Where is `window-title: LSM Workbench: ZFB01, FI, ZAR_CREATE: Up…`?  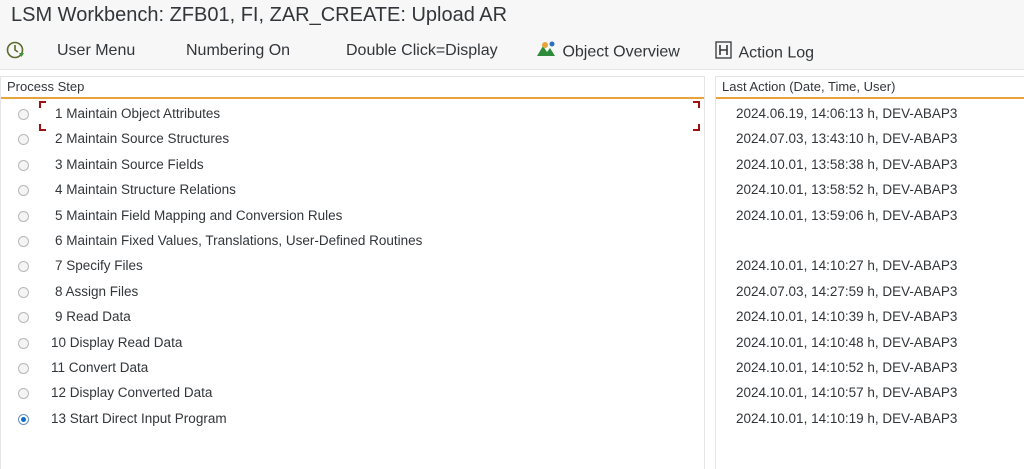
window-title: LSM Workbench: ZFB01, FI, ZAR_CREATE: Up… is located at coordinates (259, 15).